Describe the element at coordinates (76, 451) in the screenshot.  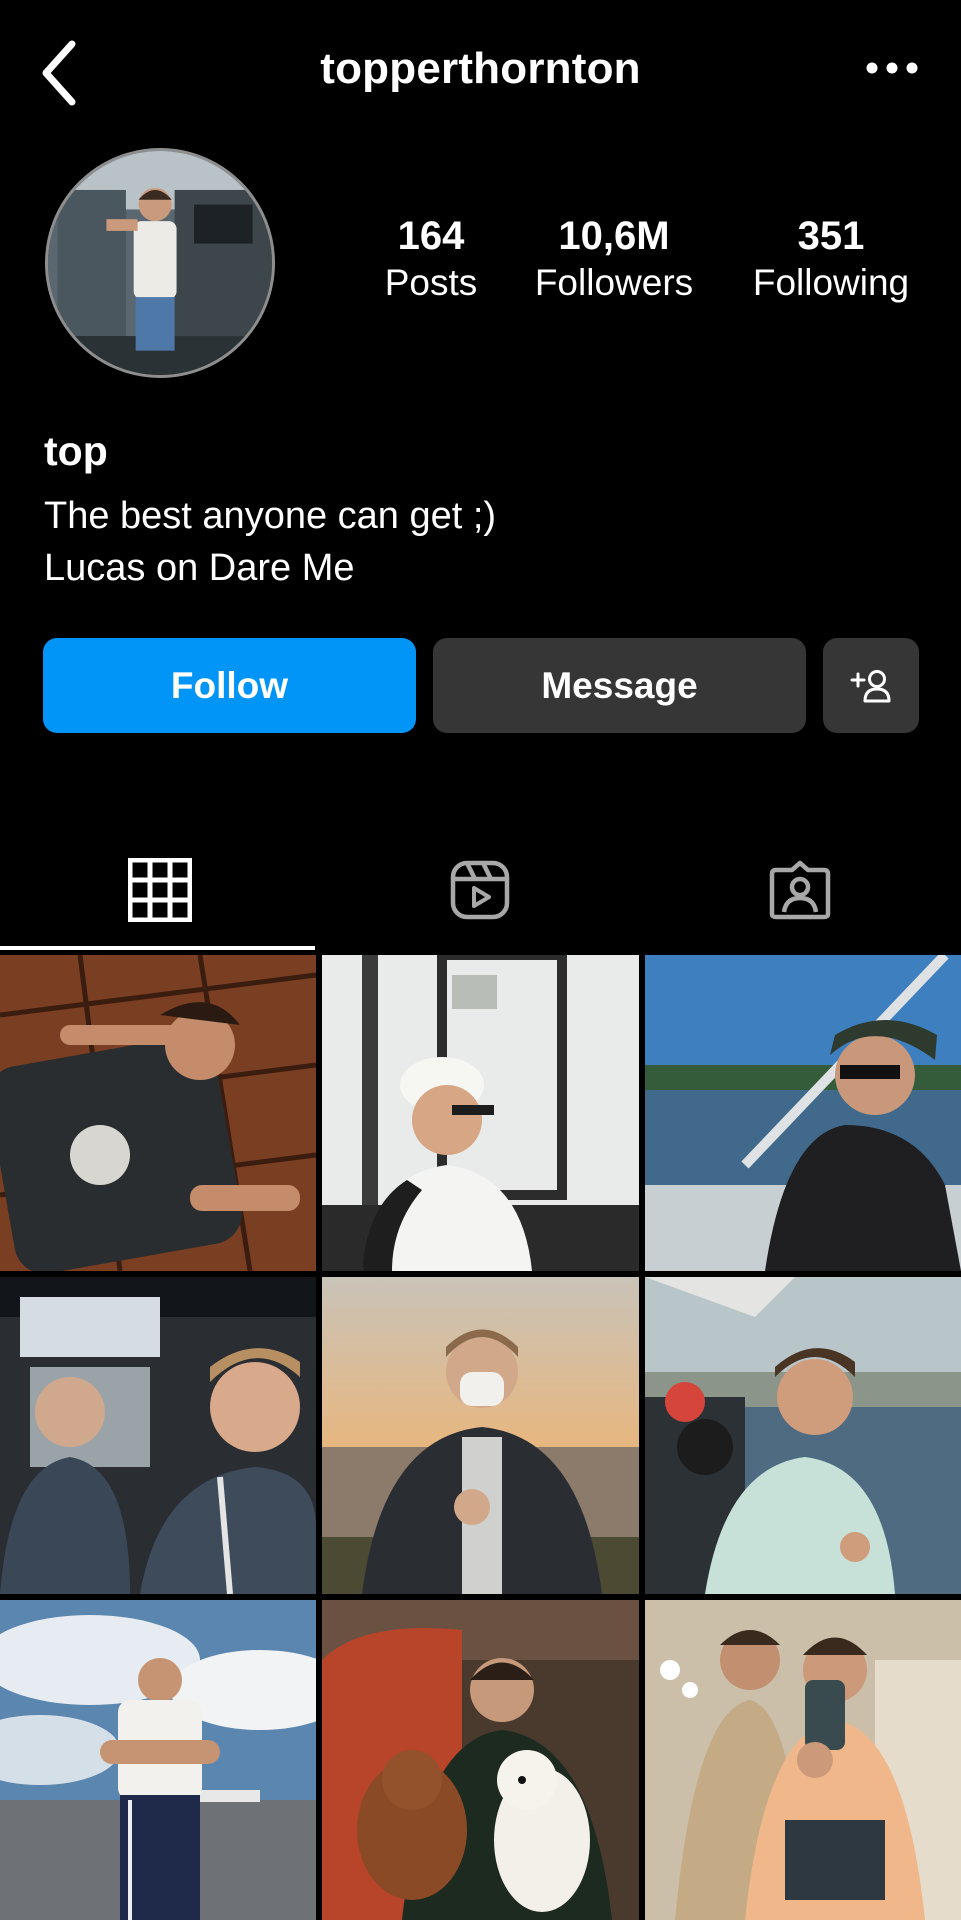
I see `profile-display-name: top` at that location.